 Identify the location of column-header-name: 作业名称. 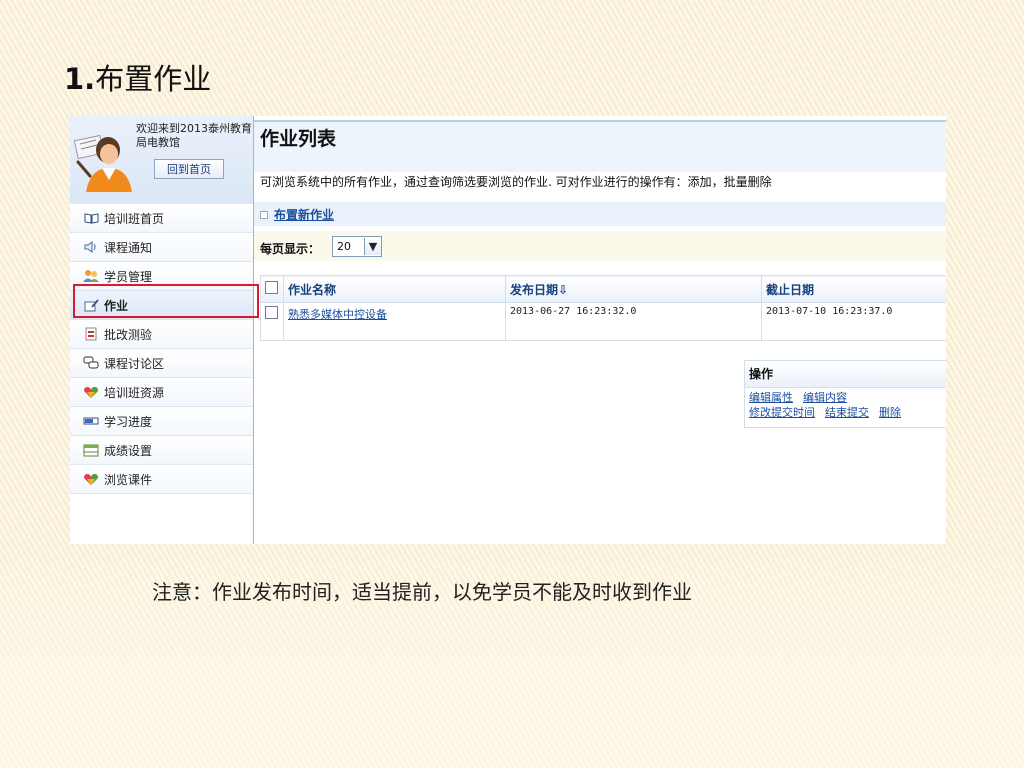
(394, 289).